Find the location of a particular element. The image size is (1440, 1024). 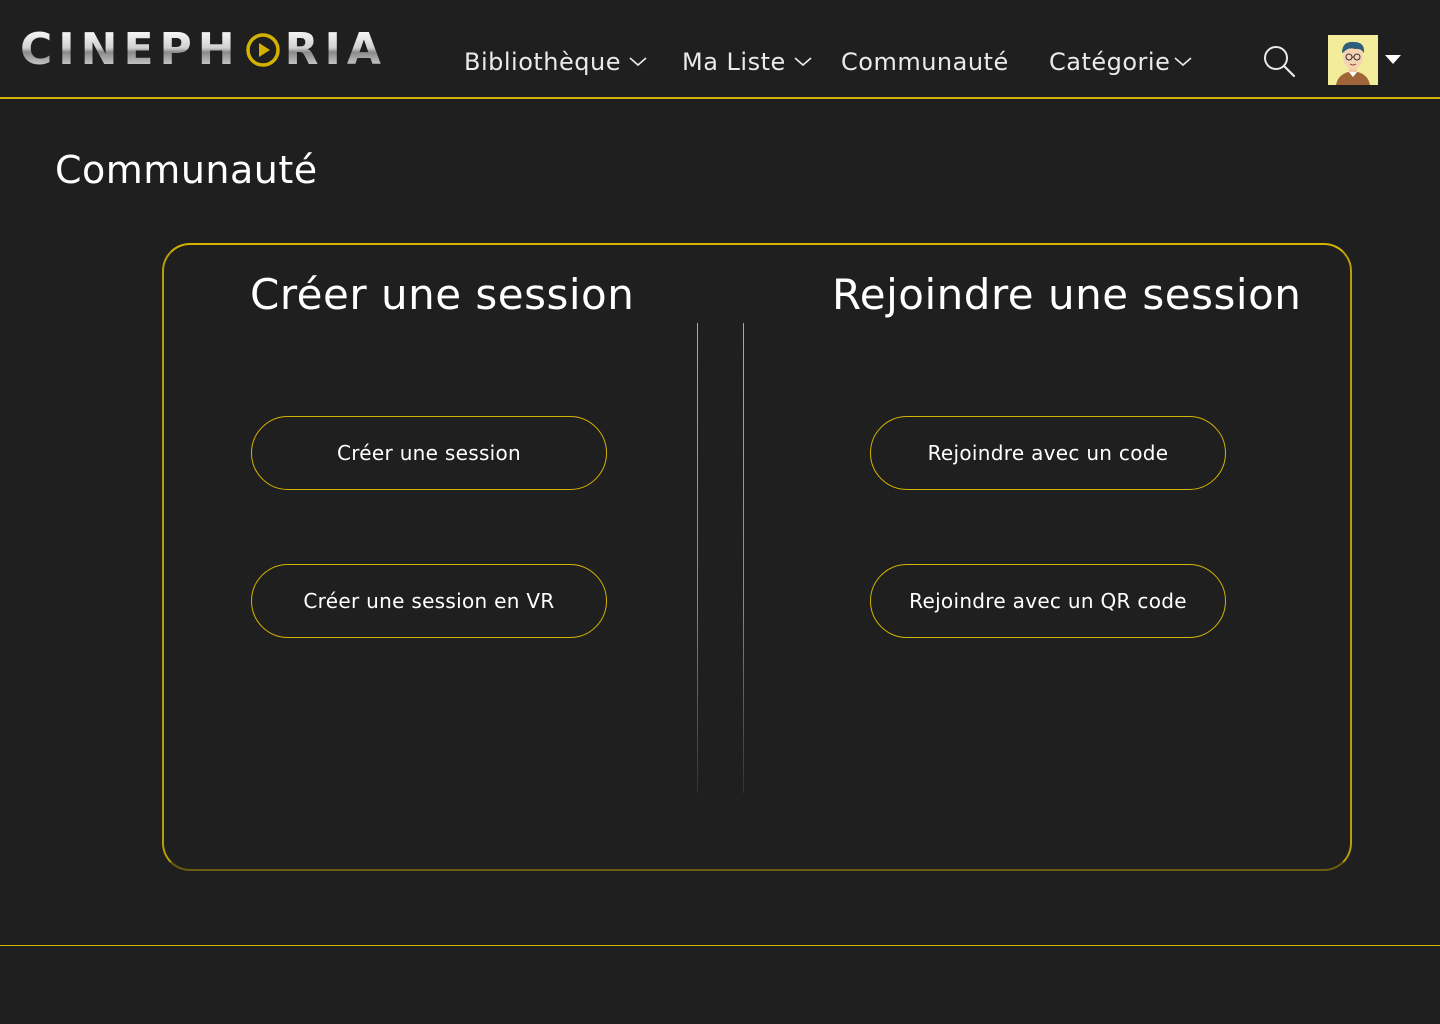

nav-item-label: Communauté is located at coordinates (925, 62).